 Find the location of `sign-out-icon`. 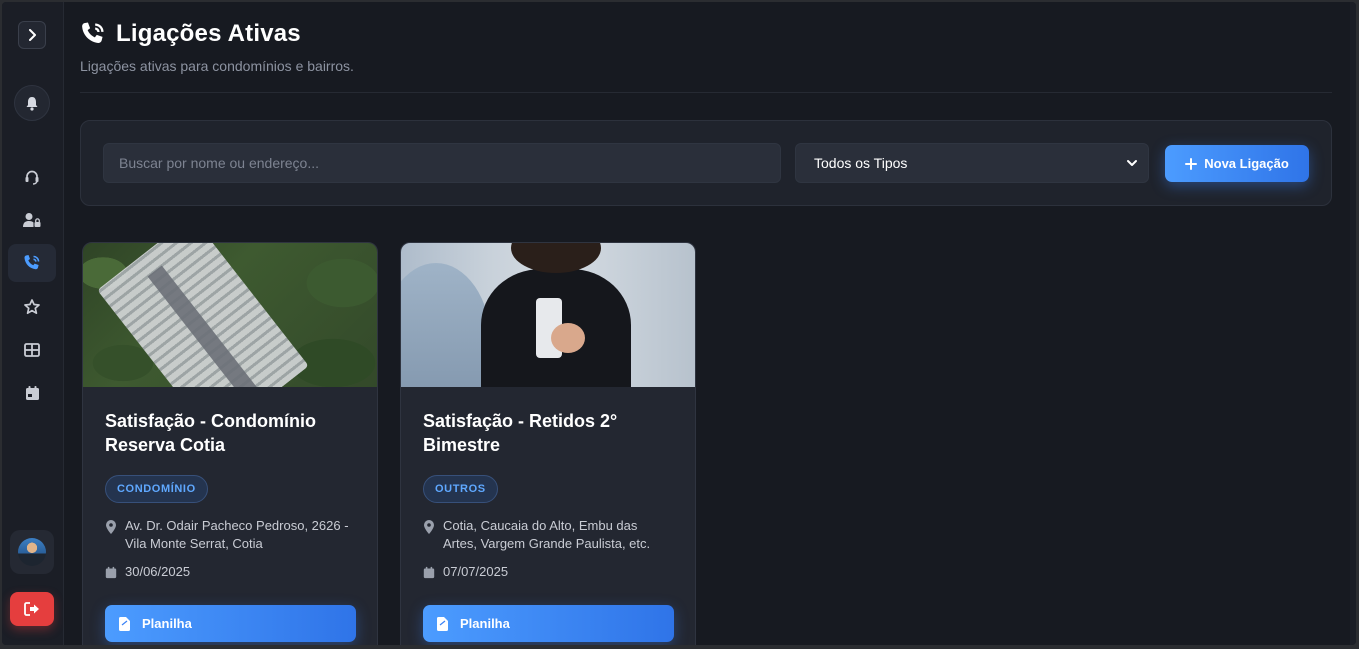

sign-out-icon is located at coordinates (31, 609).